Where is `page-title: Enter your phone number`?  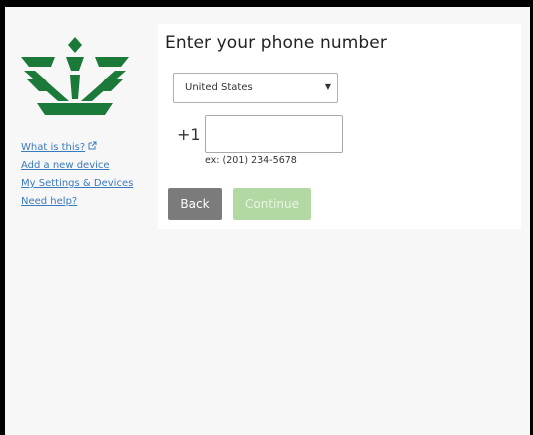 page-title: Enter your phone number is located at coordinates (276, 43).